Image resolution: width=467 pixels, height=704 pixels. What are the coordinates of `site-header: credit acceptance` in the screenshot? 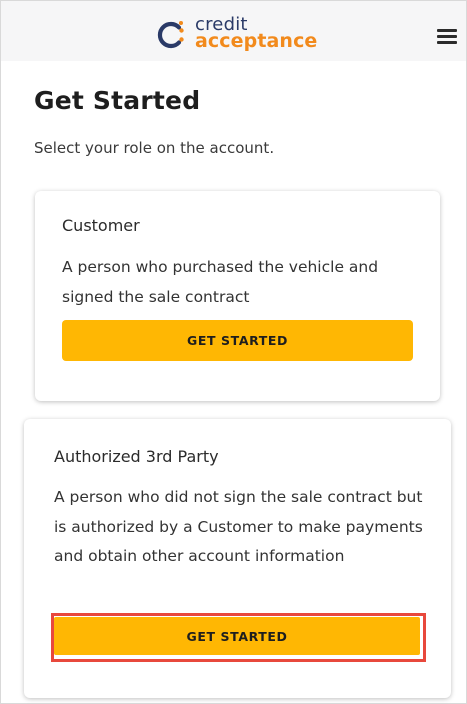 It's located at (233, 31).